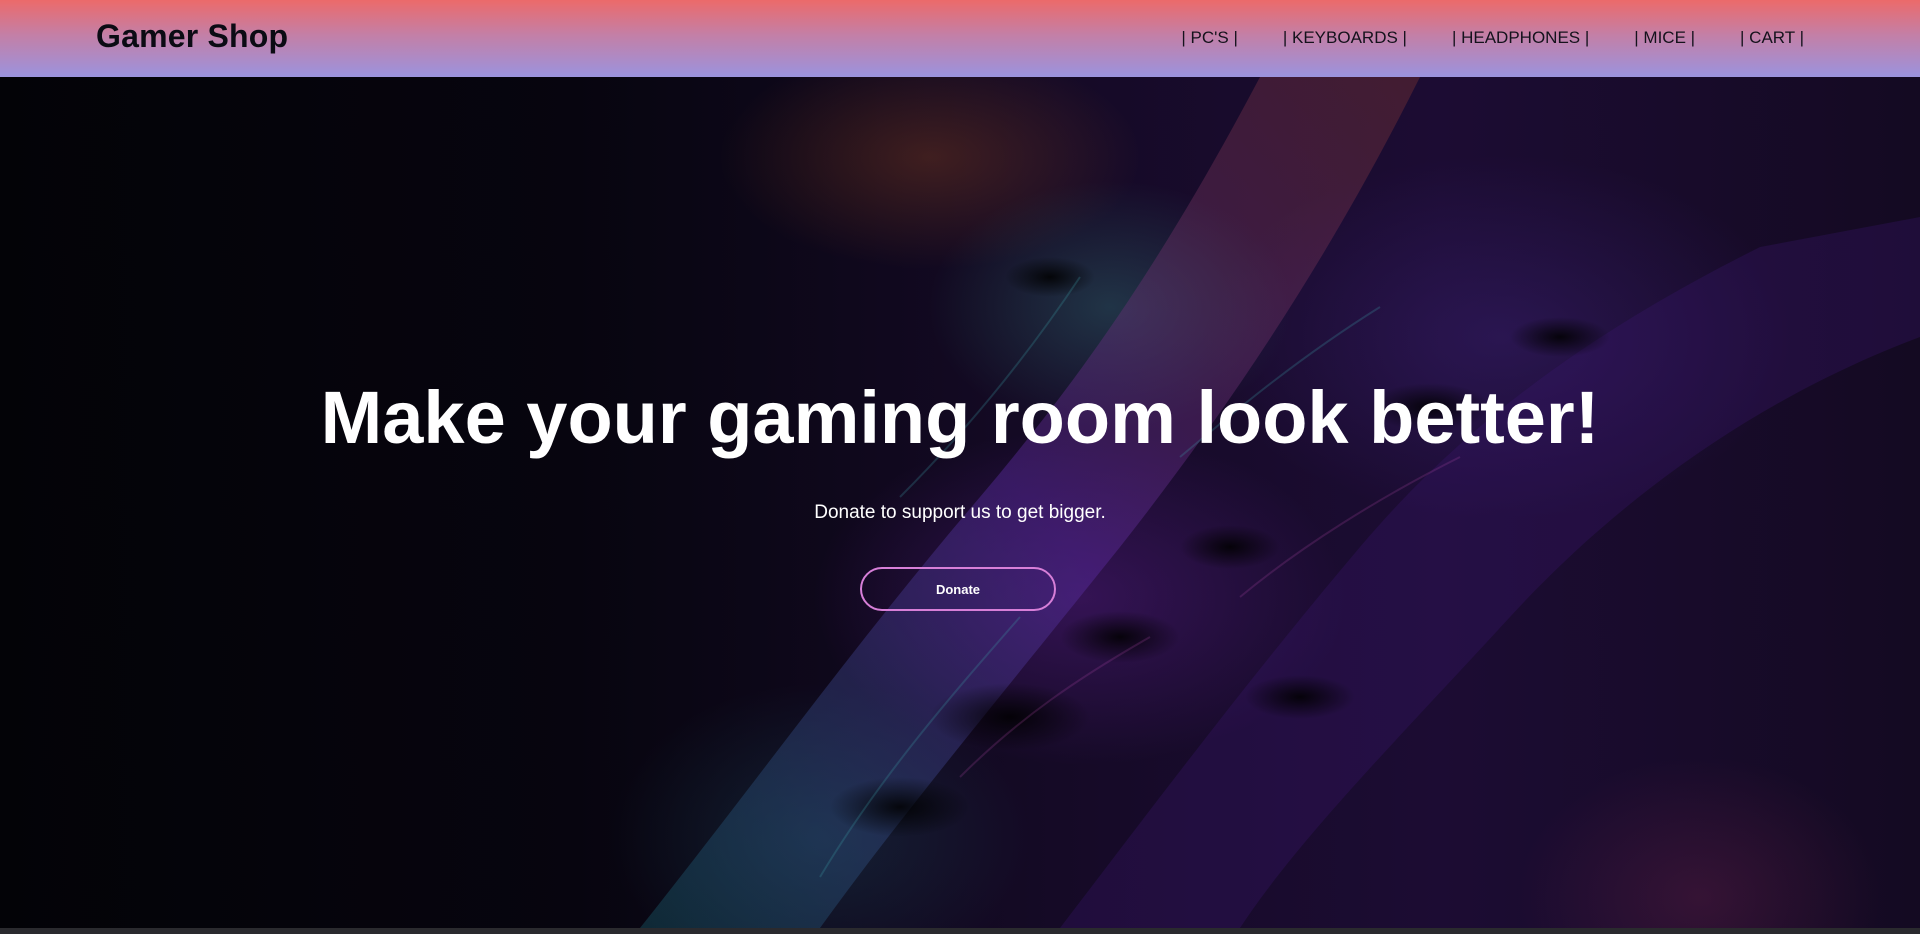 The image size is (1920, 934). What do you see at coordinates (960, 931) in the screenshot?
I see `bottom-edge-bar` at bounding box center [960, 931].